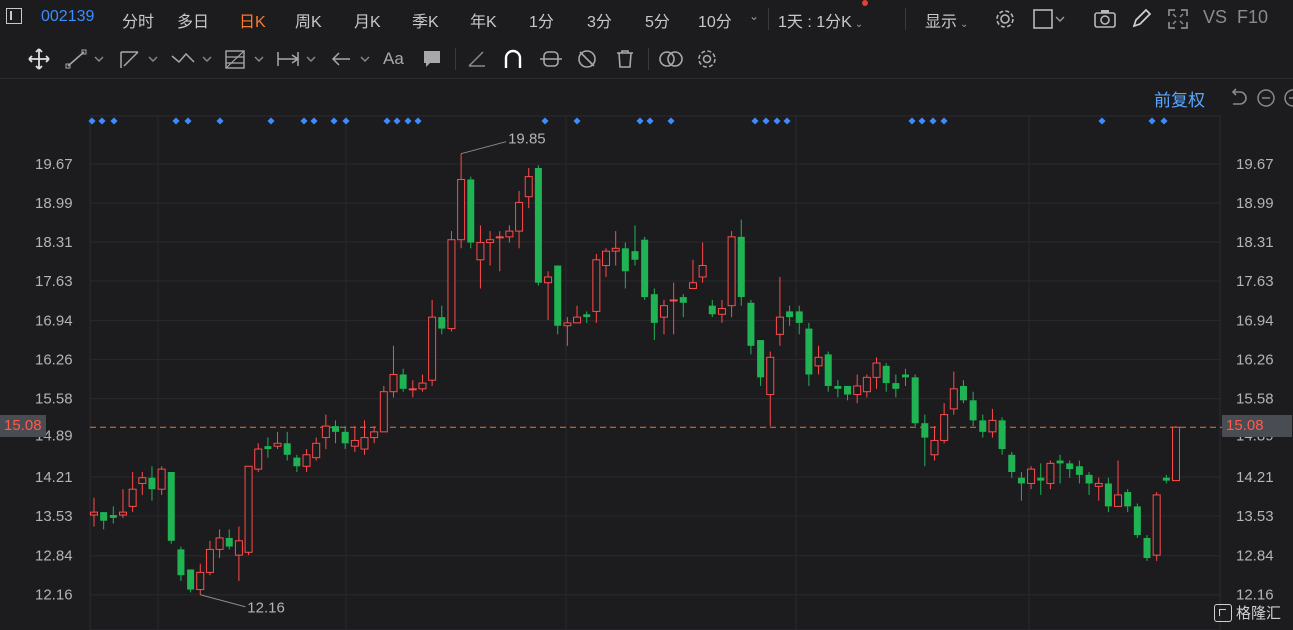  What do you see at coordinates (193, 20) in the screenshot?
I see `period-tab-multiday: 多日` at bounding box center [193, 20].